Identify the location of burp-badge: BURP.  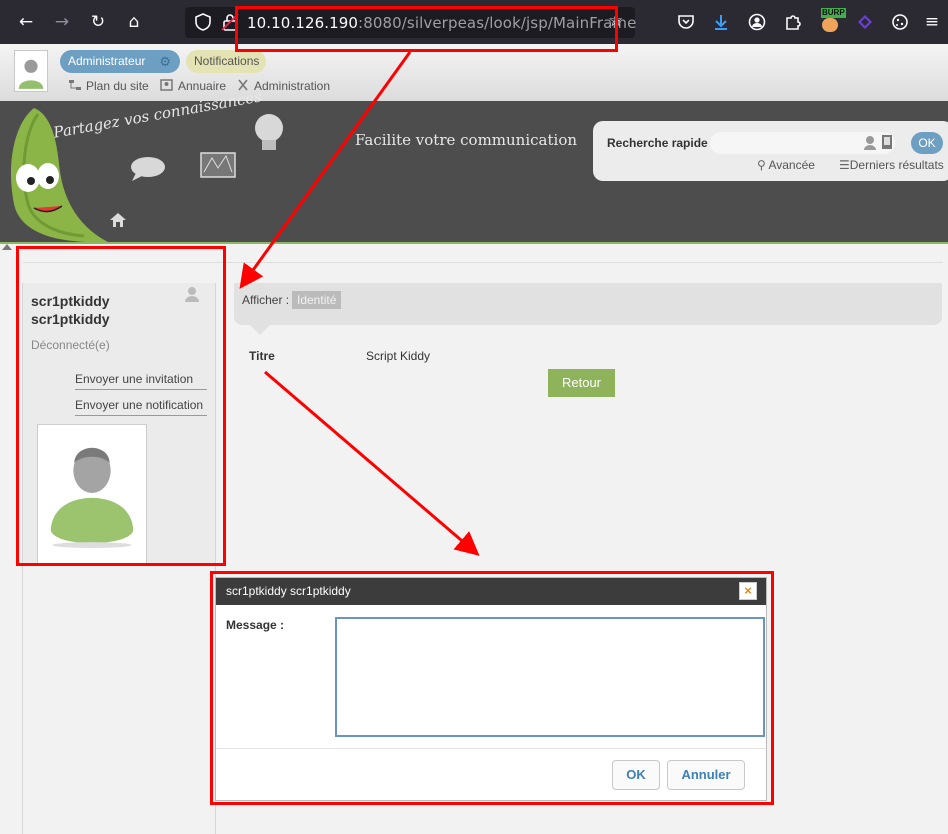
(833, 13).